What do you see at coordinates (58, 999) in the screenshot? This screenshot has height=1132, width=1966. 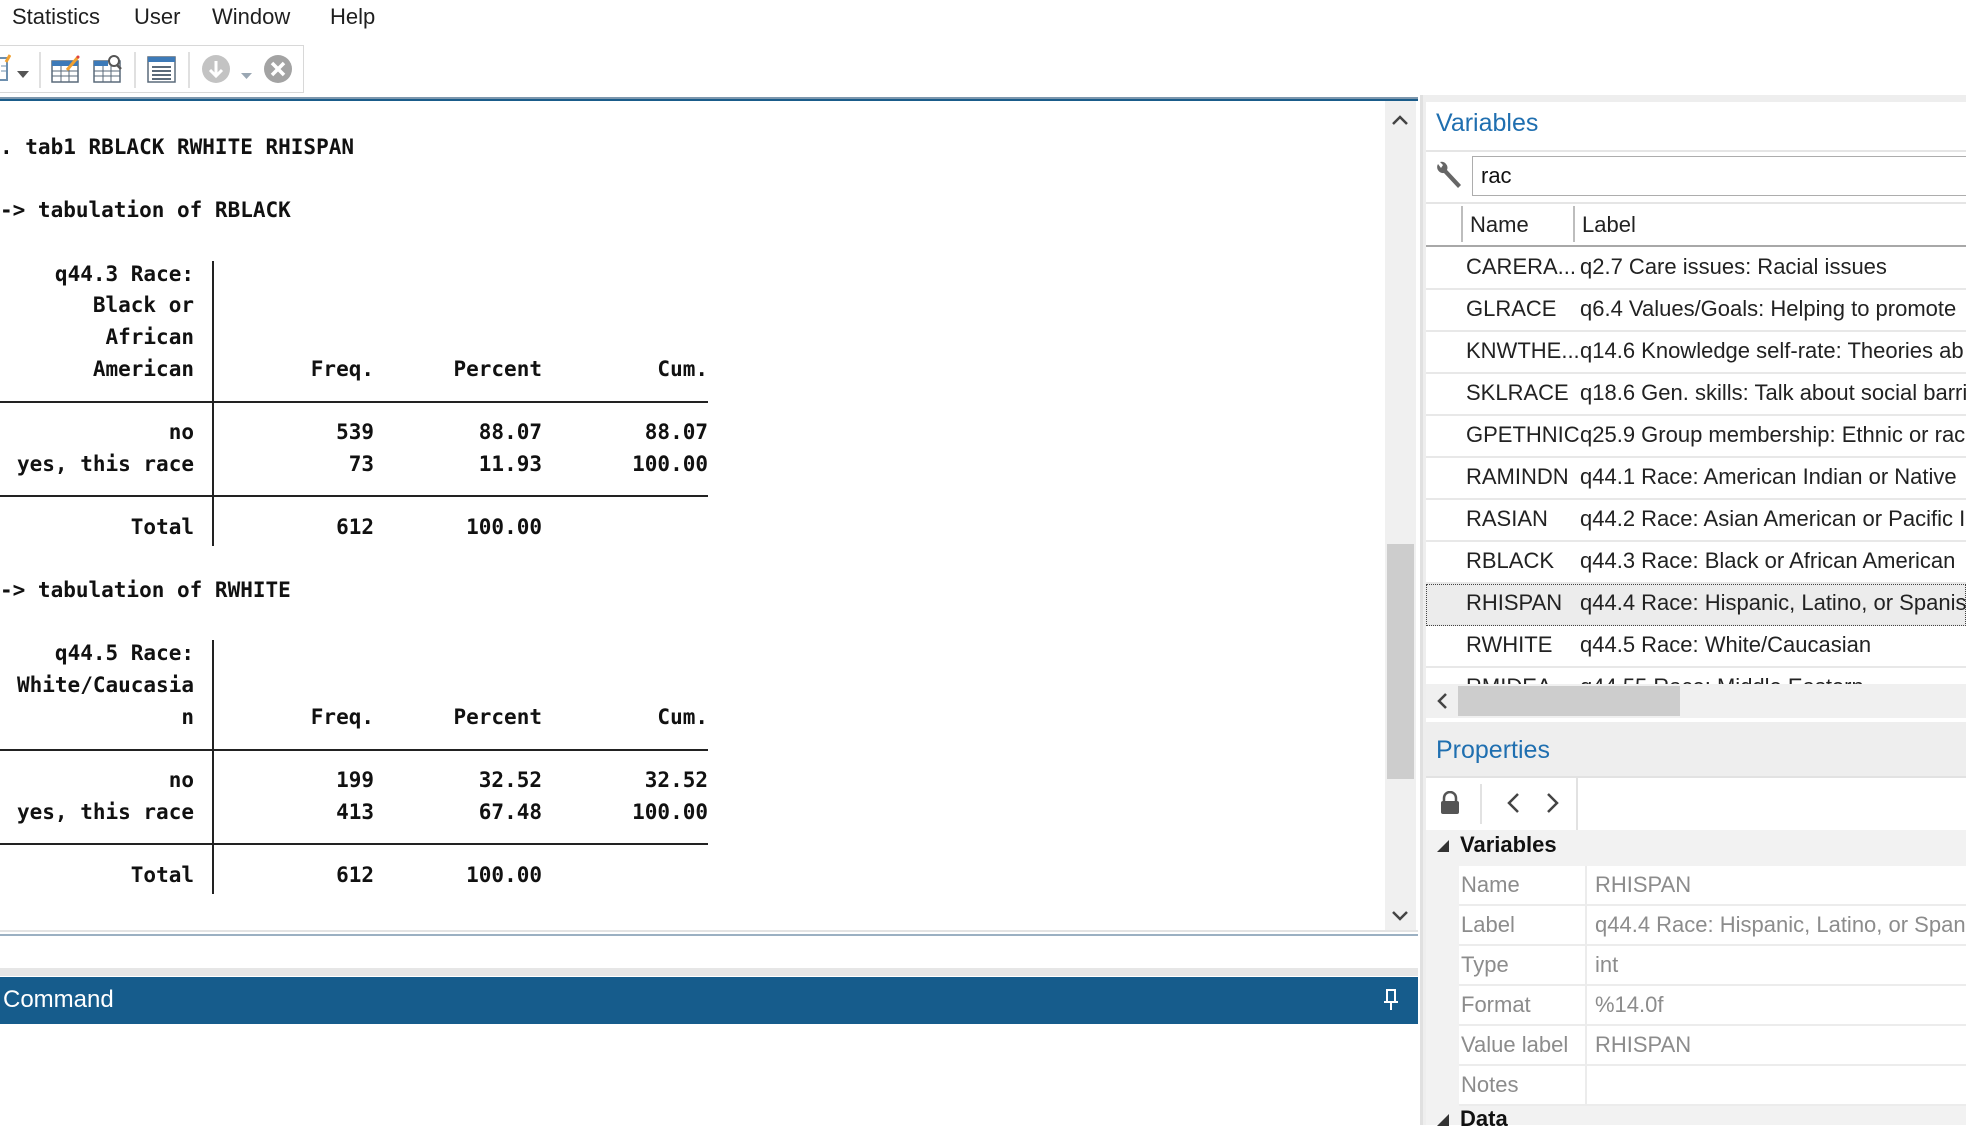 I see `command-window-title: Command` at bounding box center [58, 999].